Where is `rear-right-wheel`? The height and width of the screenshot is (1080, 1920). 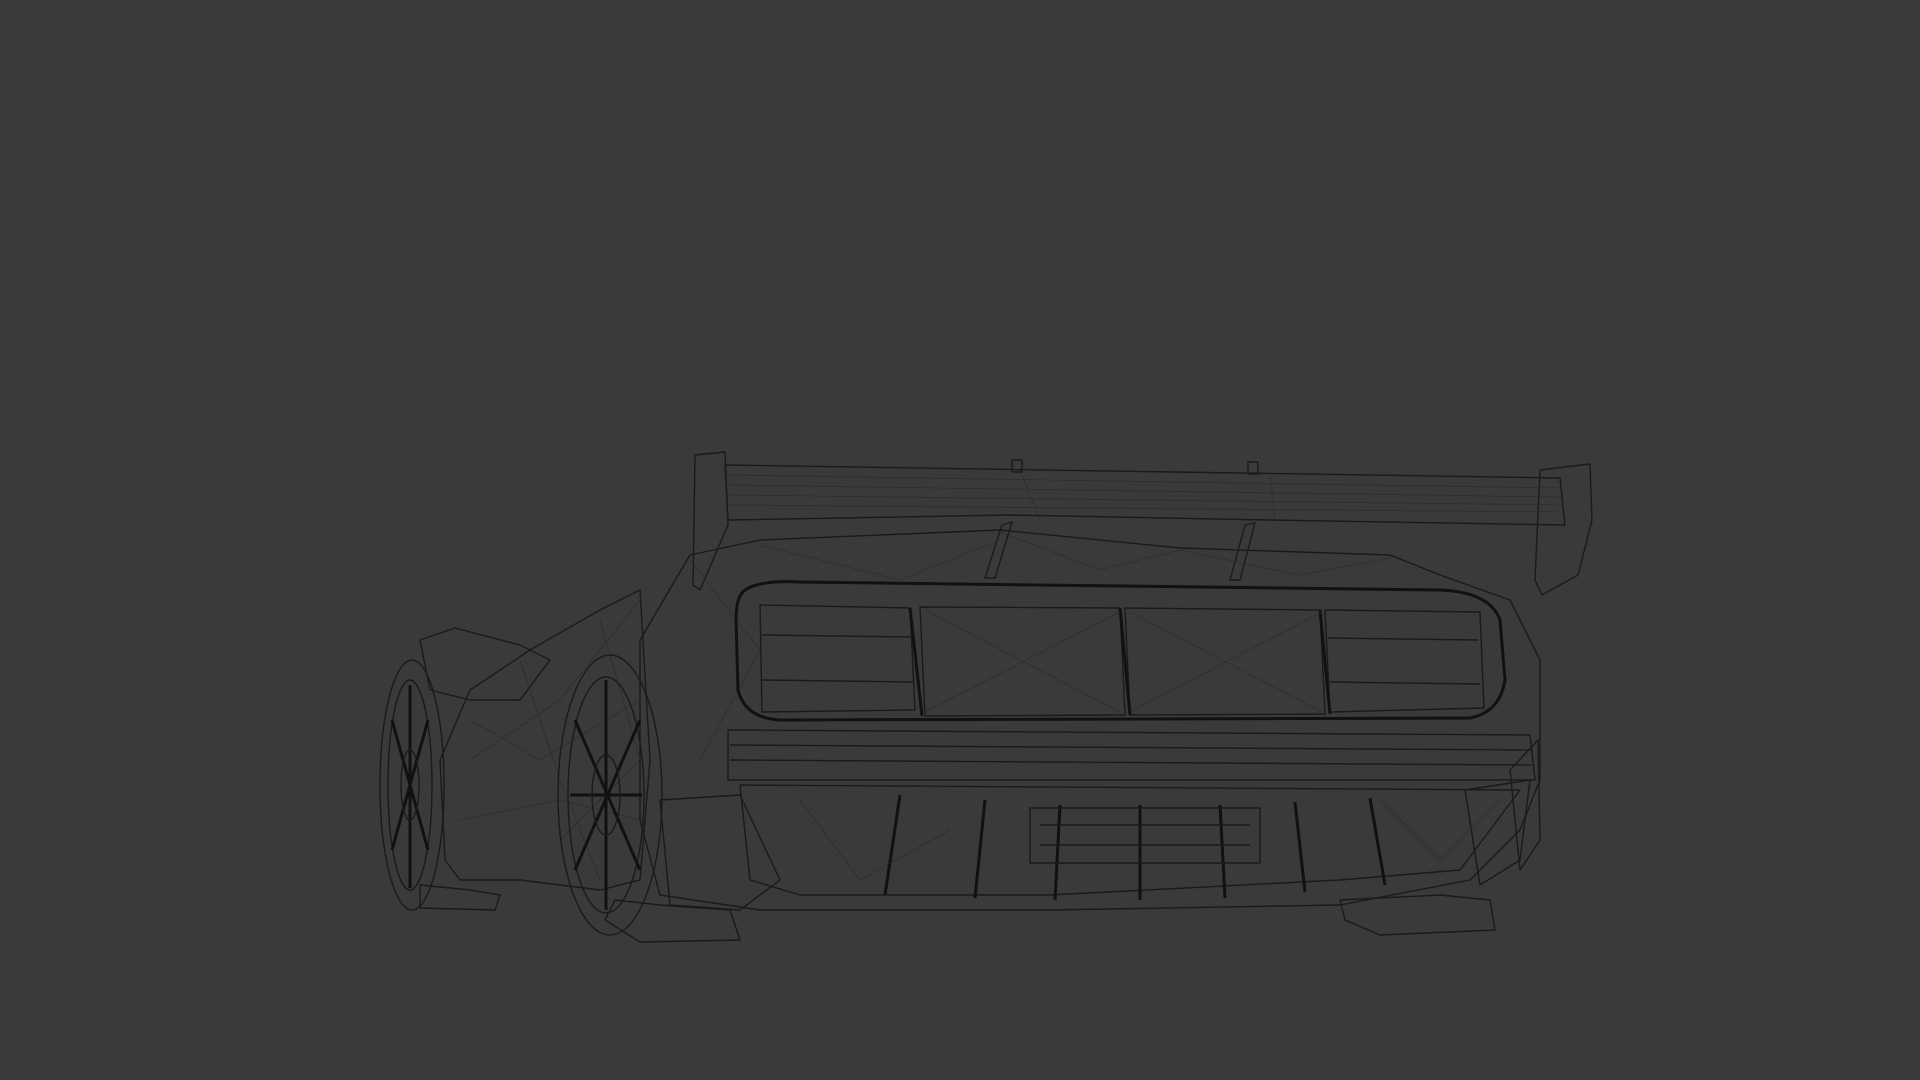 rear-right-wheel is located at coordinates (1440, 837).